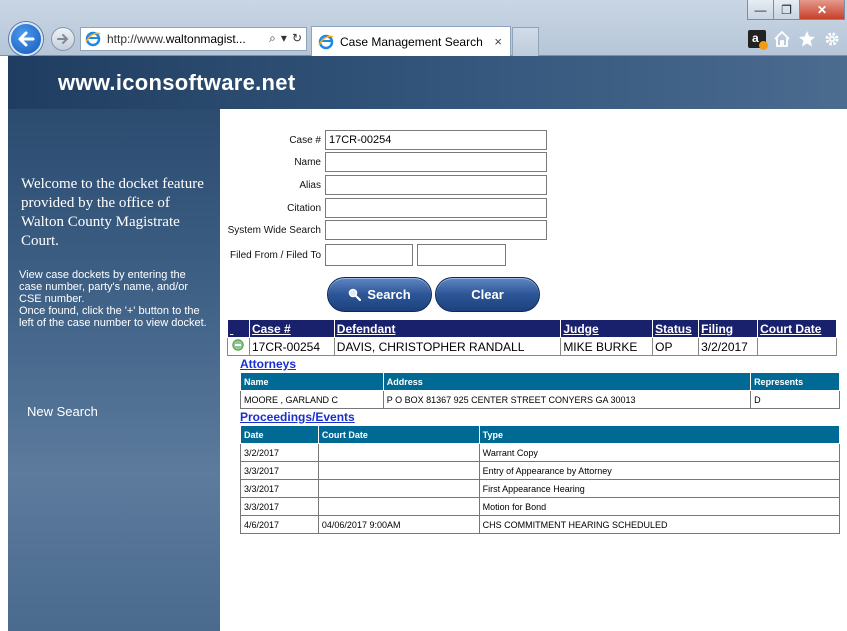 The image size is (847, 631). Describe the element at coordinates (461, 255) in the screenshot. I see `filed-to-input` at that location.